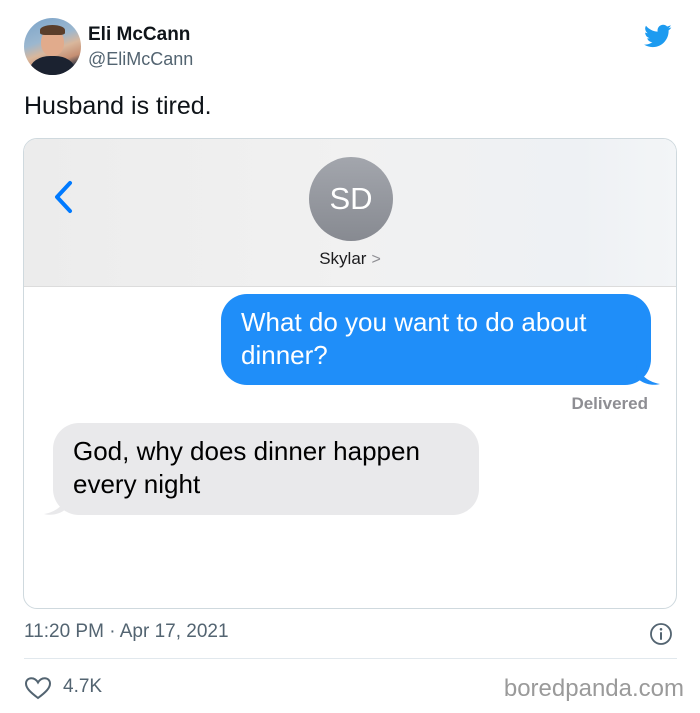 This screenshot has height=713, width=700. What do you see at coordinates (266, 469) in the screenshot?
I see `incoming-message-bubble: God, why does dinner happen every night` at bounding box center [266, 469].